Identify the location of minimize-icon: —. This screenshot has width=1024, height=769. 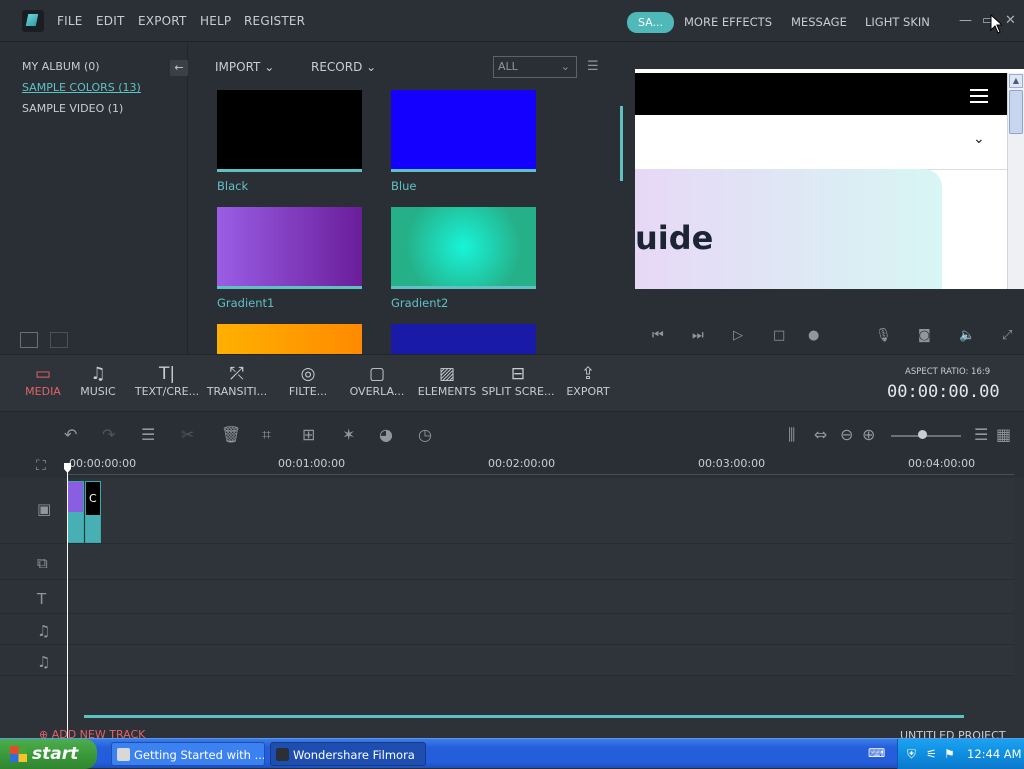
(965, 20).